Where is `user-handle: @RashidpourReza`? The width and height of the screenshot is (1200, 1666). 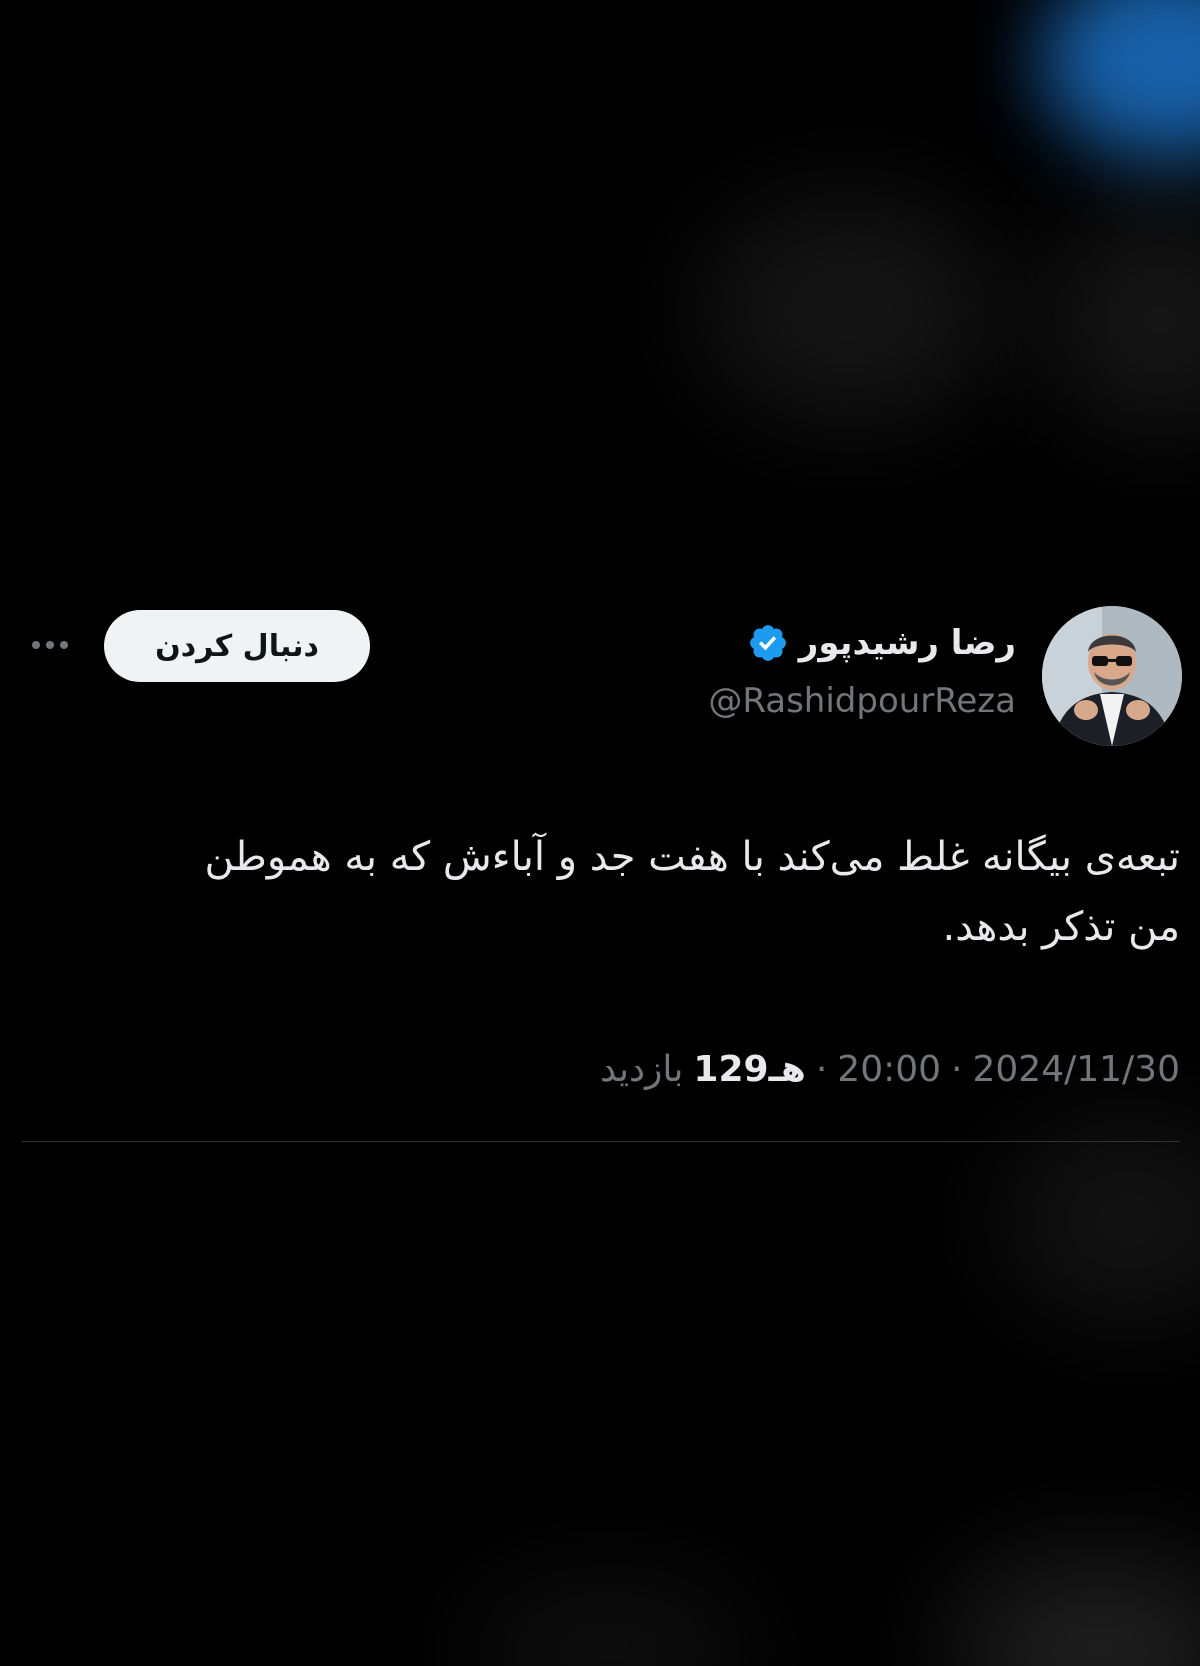 user-handle: @RashidpourReza is located at coordinates (862, 701).